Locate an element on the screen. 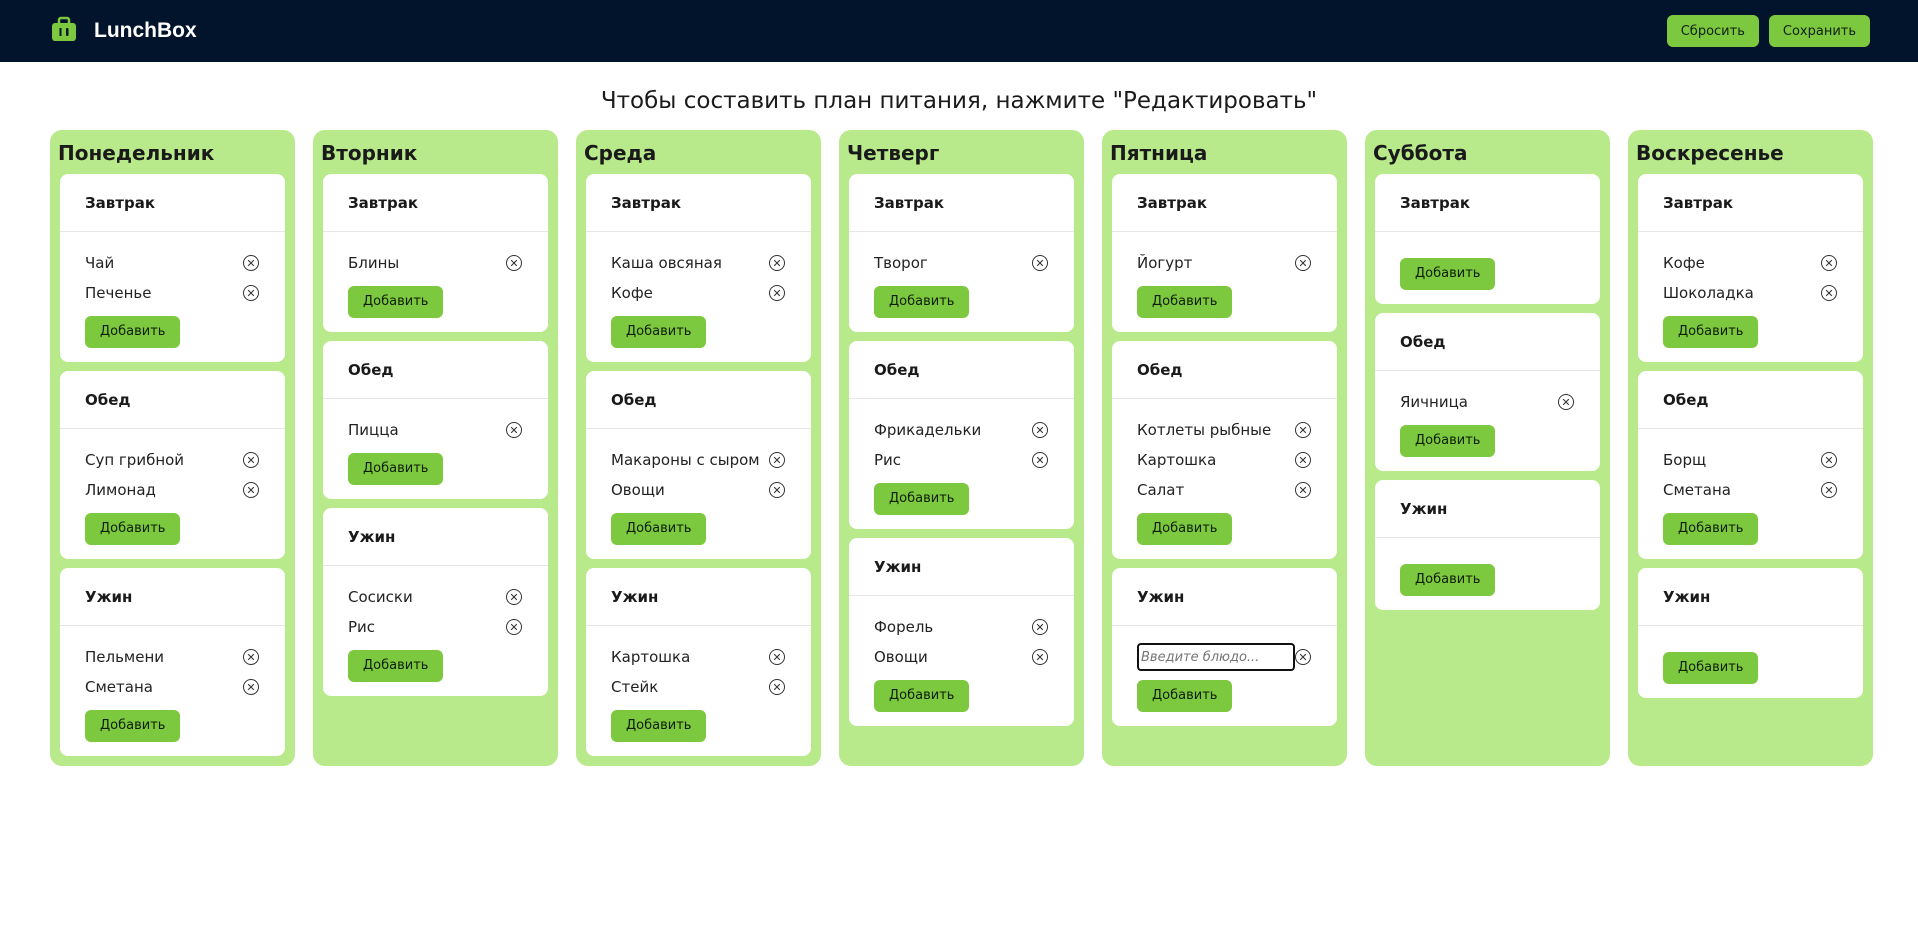  day-title: Суббота is located at coordinates (1420, 153).